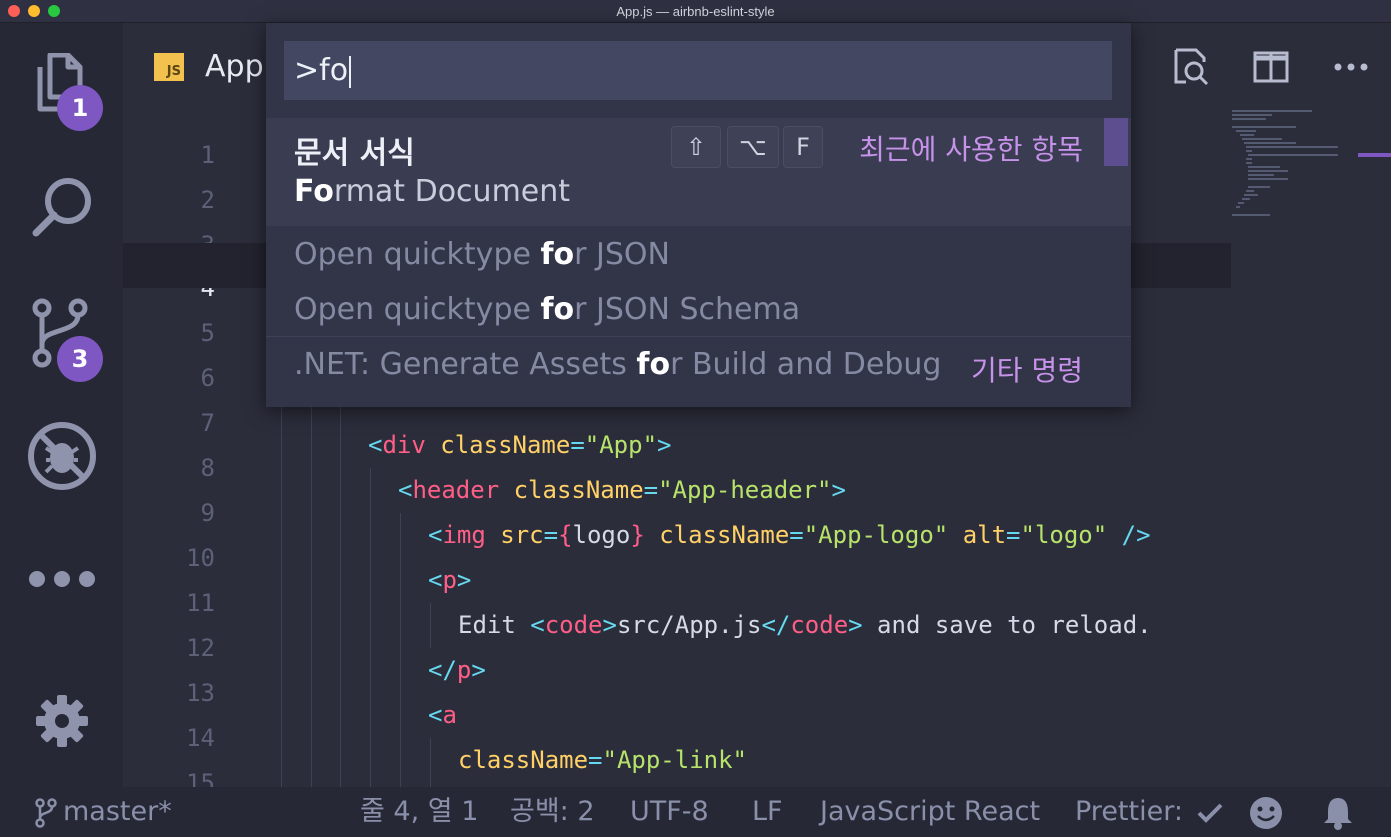  What do you see at coordinates (753, 147) in the screenshot?
I see `option-key: ⌥` at bounding box center [753, 147].